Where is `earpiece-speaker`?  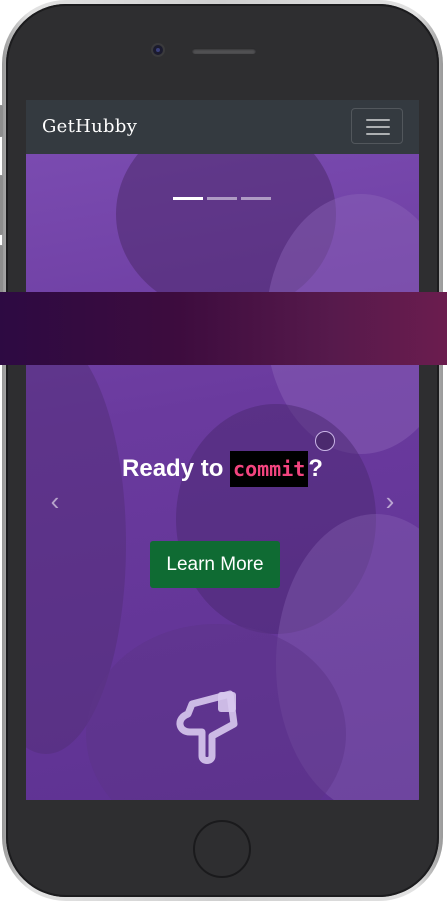 earpiece-speaker is located at coordinates (224, 51).